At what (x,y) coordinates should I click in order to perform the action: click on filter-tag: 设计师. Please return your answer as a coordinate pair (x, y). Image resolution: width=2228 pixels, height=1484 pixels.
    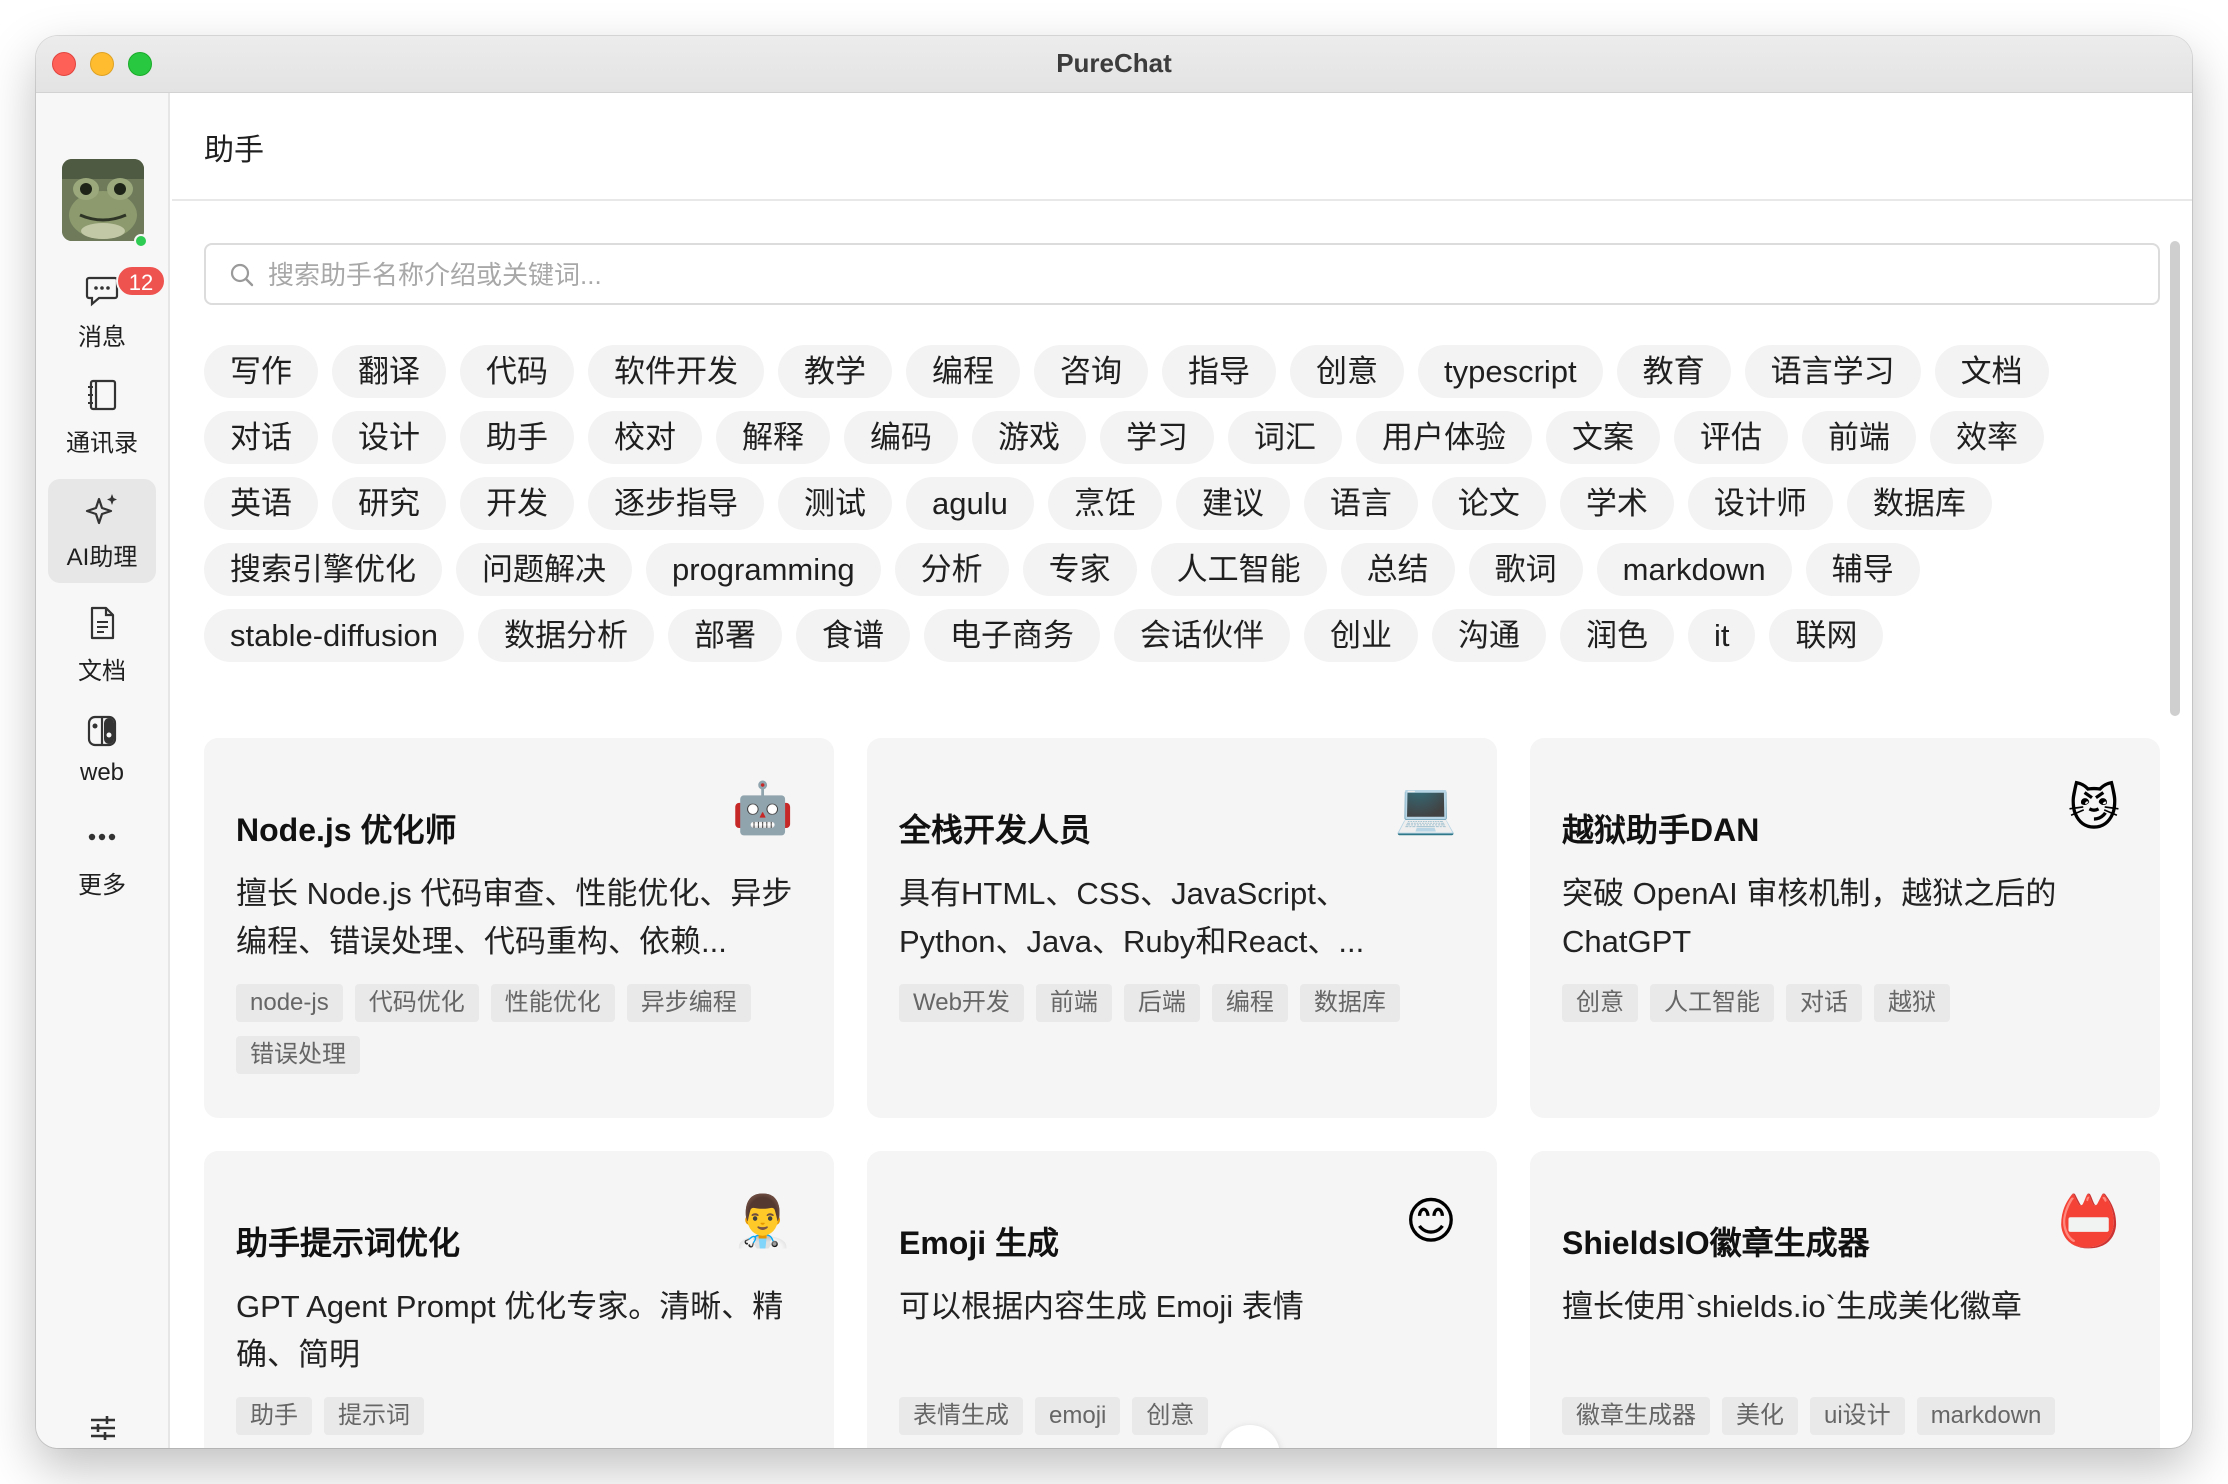
    Looking at the image, I should click on (1760, 503).